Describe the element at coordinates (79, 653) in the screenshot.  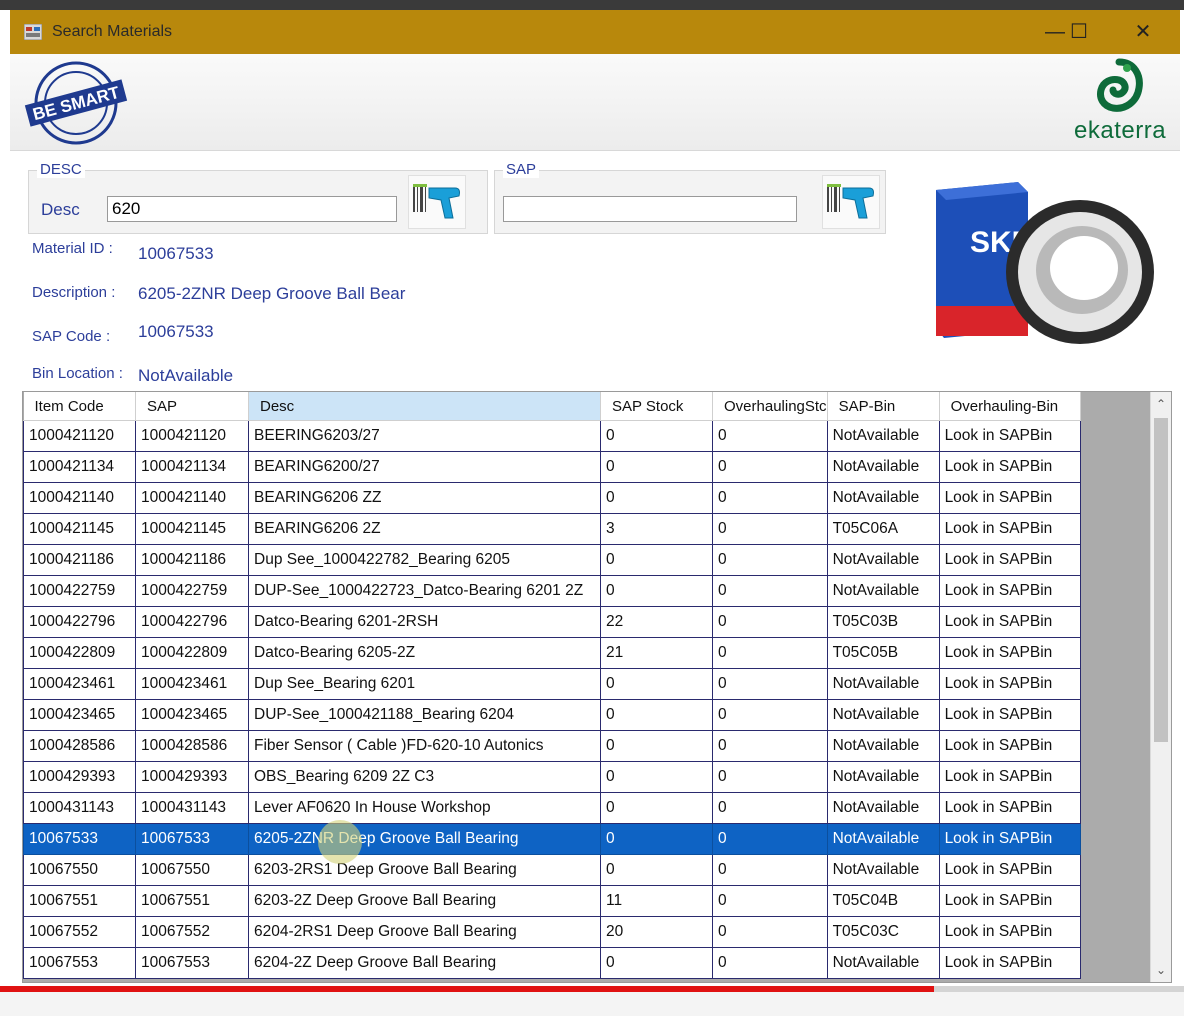
I see `table-cell: 1000422809` at that location.